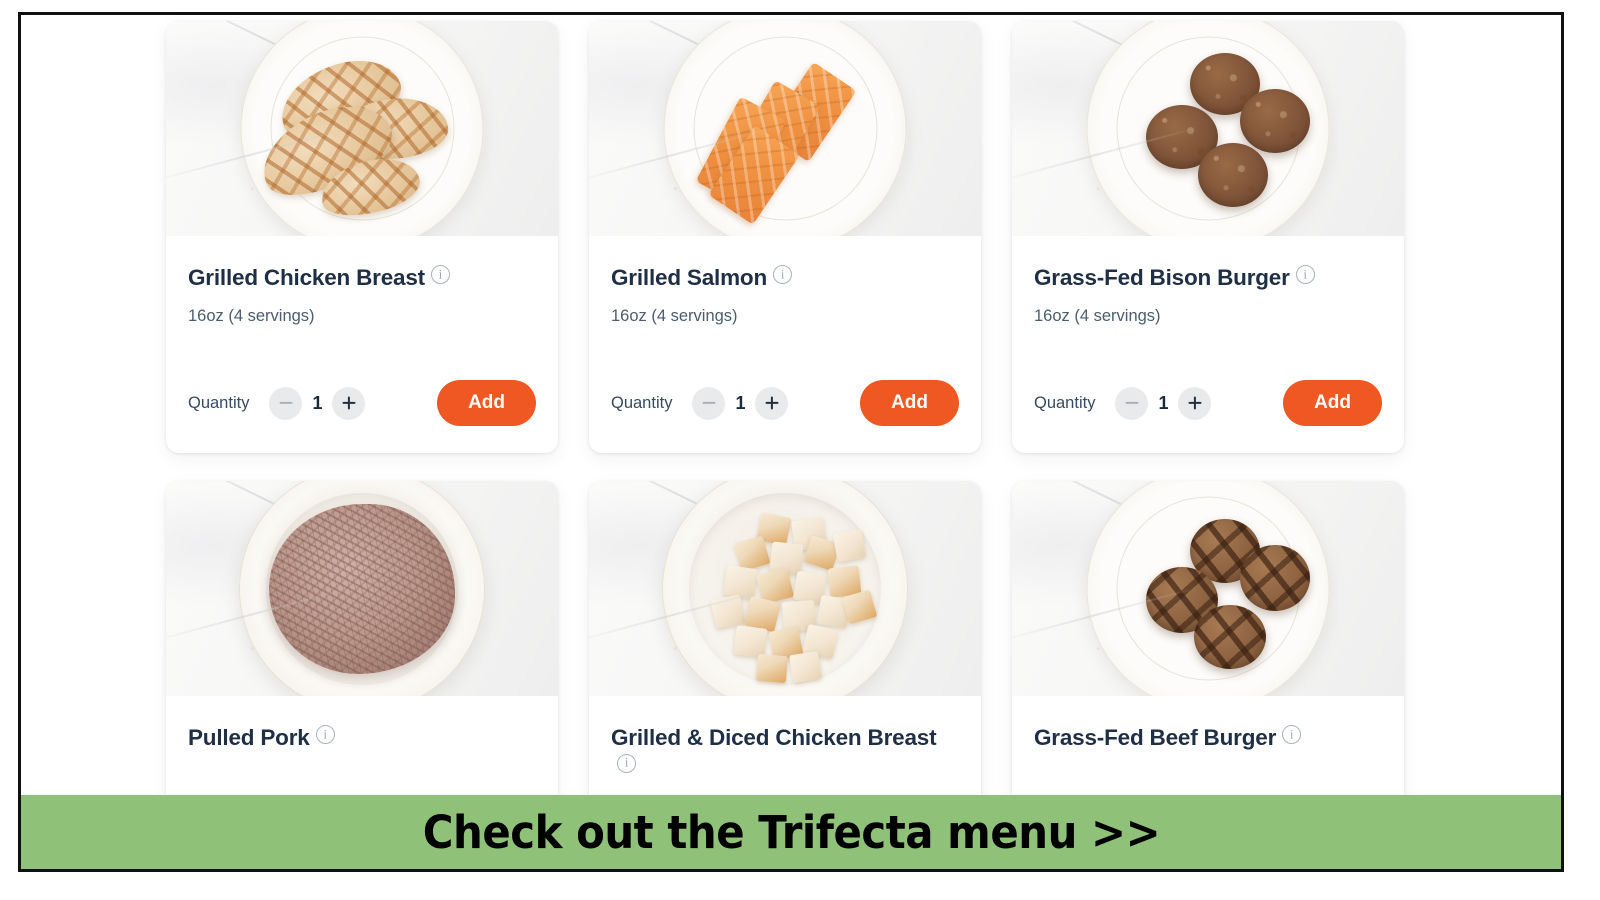  Describe the element at coordinates (774, 737) in the screenshot. I see `product-title-text: Grilled & Diced Chicken Breast` at that location.